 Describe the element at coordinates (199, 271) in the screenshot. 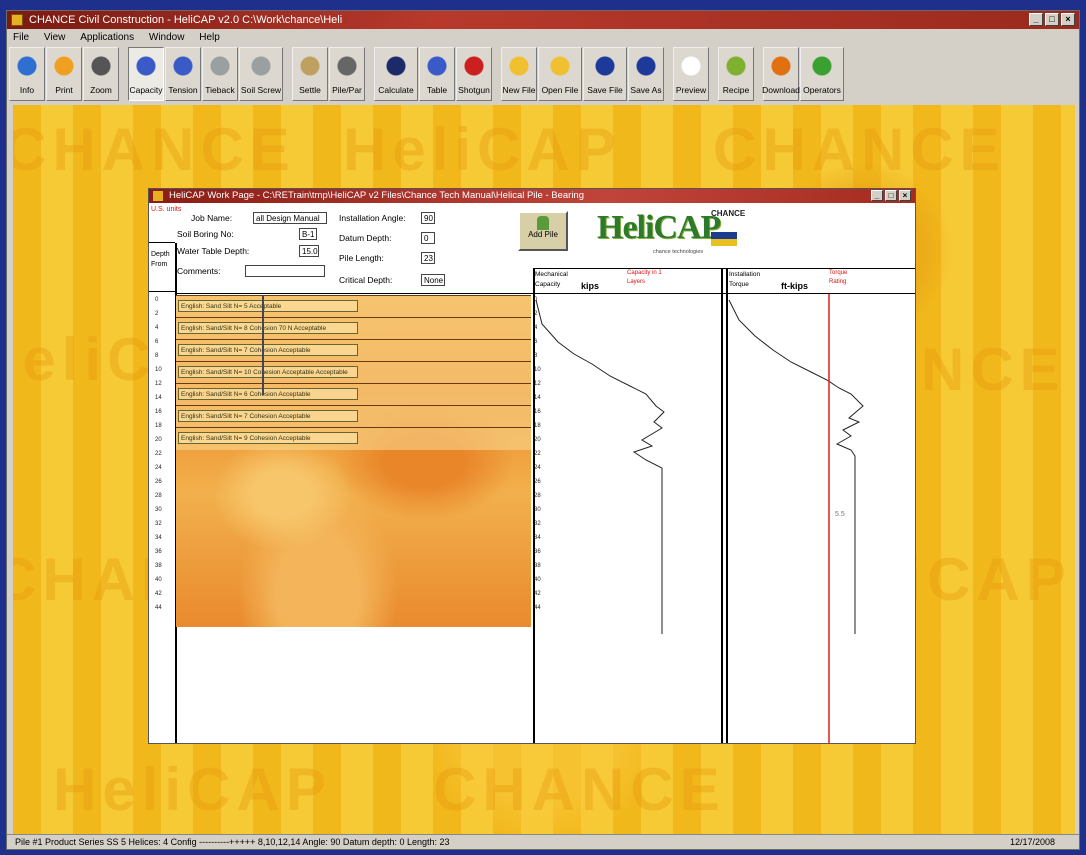

I see `comments-label: Comments:` at that location.